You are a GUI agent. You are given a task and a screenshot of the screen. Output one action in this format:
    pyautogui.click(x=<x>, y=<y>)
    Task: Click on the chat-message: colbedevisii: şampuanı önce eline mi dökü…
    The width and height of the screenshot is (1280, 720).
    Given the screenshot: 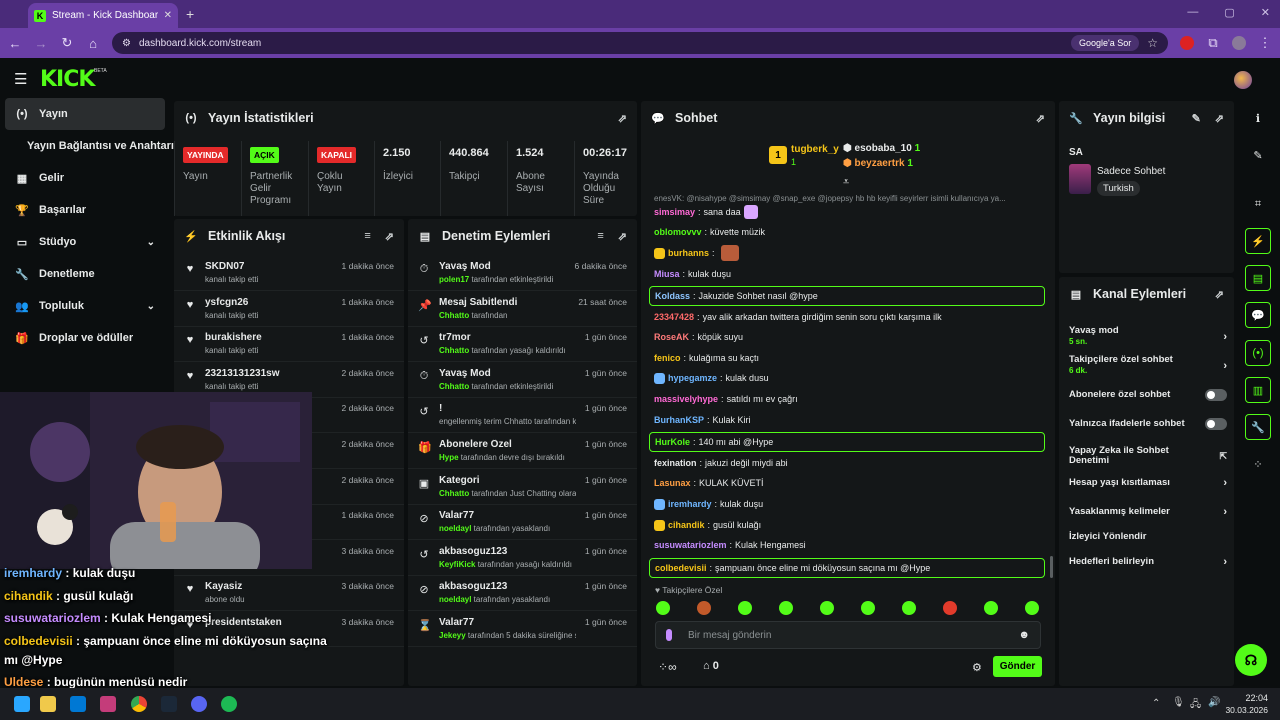 What is the action you would take?
    pyautogui.click(x=847, y=568)
    